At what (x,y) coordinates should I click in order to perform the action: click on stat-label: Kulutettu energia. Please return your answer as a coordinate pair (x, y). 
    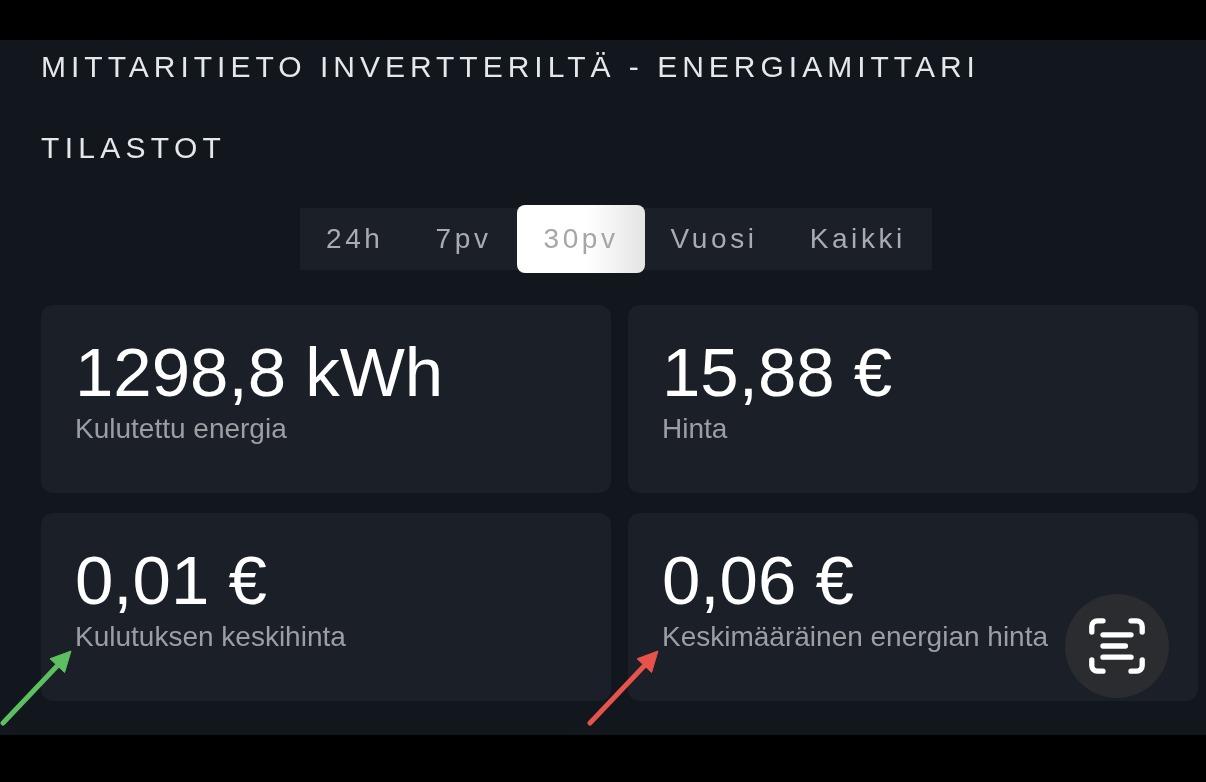
    Looking at the image, I should click on (181, 429).